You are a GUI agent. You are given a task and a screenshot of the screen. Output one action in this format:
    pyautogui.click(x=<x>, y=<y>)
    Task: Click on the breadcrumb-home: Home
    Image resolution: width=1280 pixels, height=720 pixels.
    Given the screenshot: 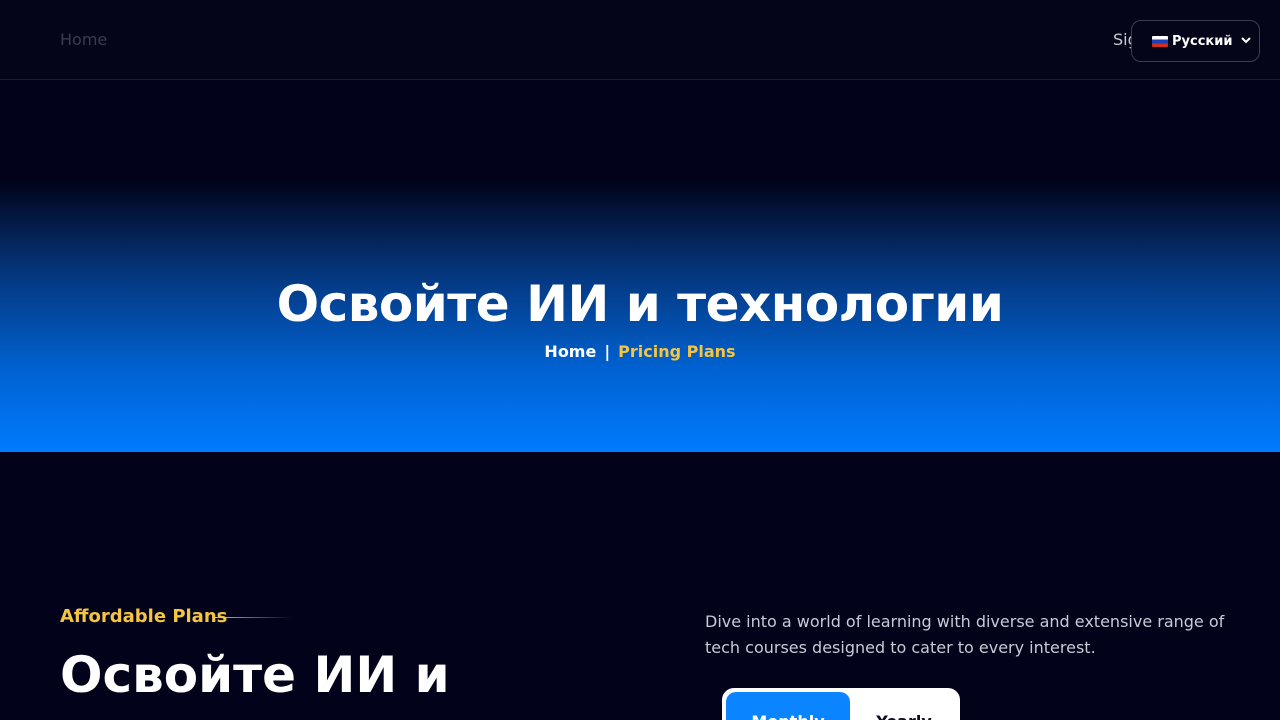 What is the action you would take?
    pyautogui.click(x=570, y=351)
    